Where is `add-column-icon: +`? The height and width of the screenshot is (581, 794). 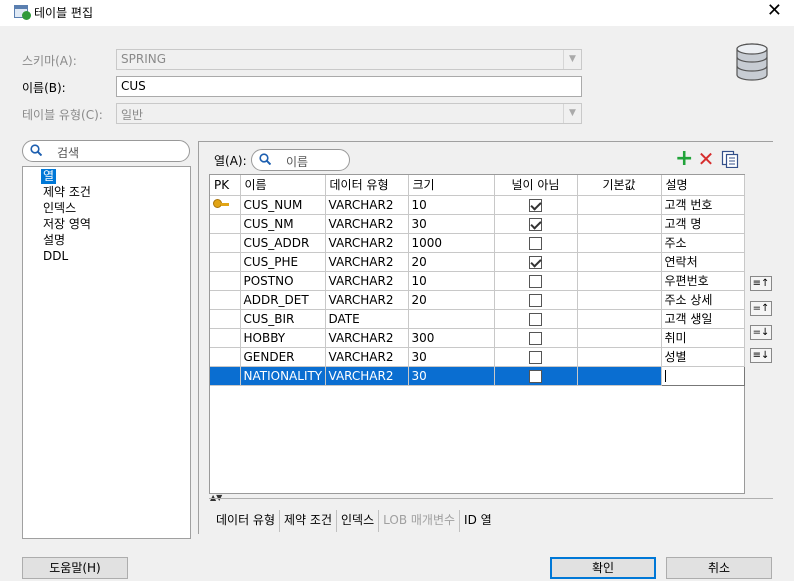
add-column-icon: + is located at coordinates (684, 159).